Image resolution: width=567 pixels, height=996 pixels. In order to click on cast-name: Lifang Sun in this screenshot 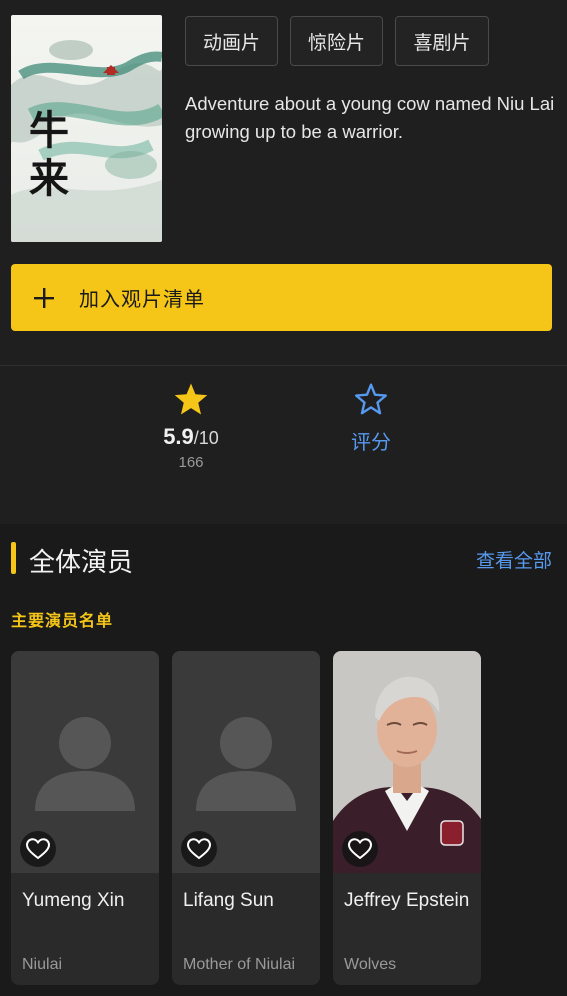, I will do `click(228, 900)`.